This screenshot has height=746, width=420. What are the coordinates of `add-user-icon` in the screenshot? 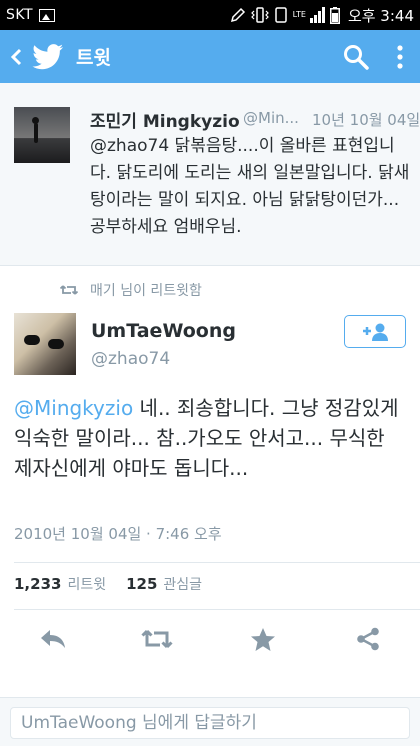 It's located at (375, 332).